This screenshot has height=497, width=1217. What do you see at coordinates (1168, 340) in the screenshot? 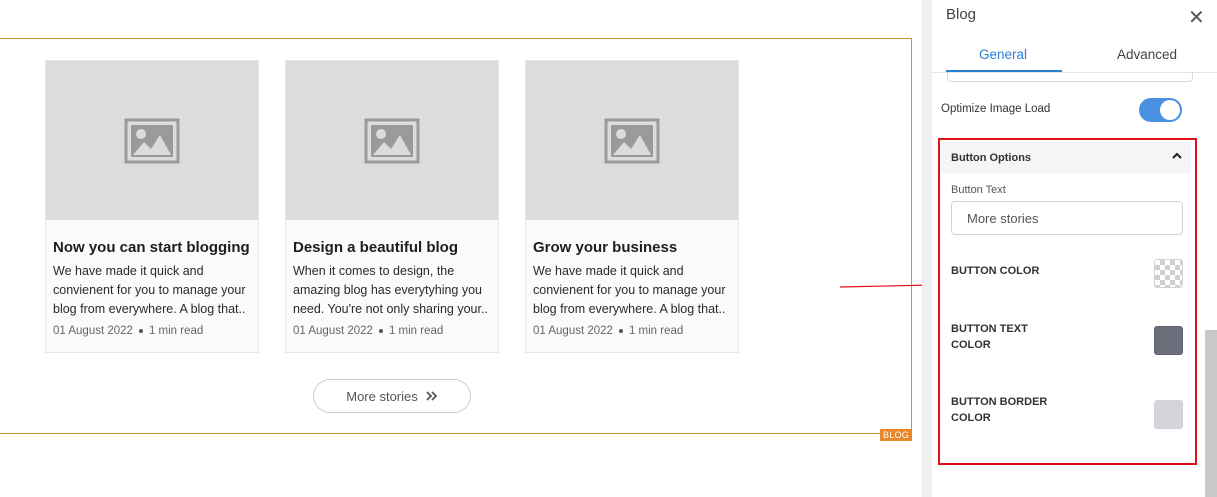
I see `button-text-color-swatch` at bounding box center [1168, 340].